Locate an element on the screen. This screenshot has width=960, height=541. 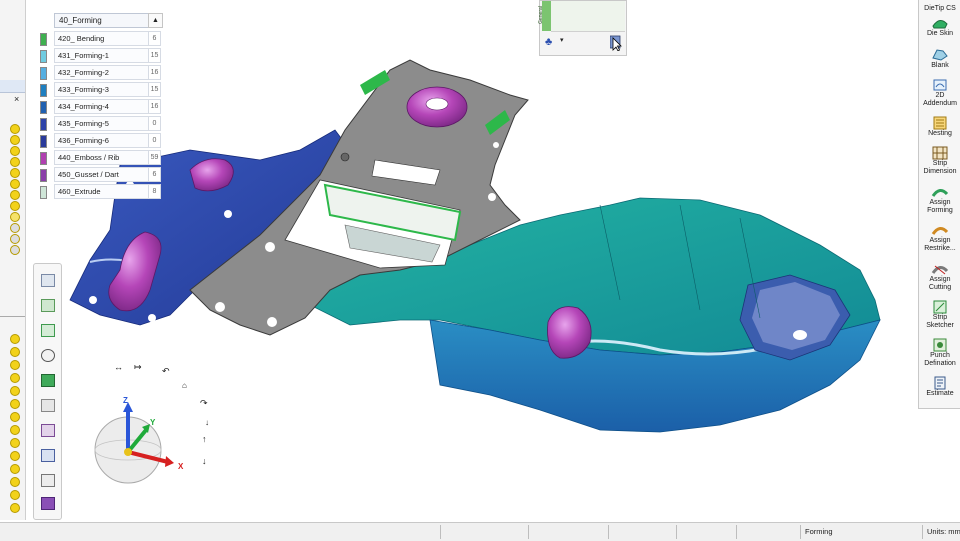
layer-name-field: 436_Forming-6 is located at coordinates (102, 140).